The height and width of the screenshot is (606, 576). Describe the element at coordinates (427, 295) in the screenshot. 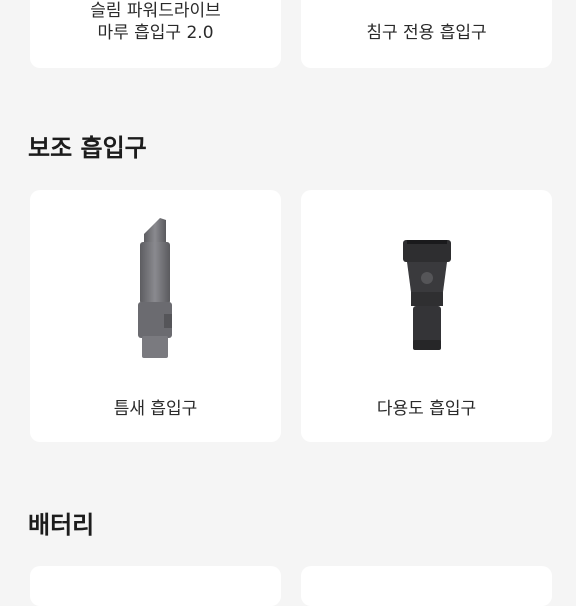

I see `combination-tool-icon` at that location.